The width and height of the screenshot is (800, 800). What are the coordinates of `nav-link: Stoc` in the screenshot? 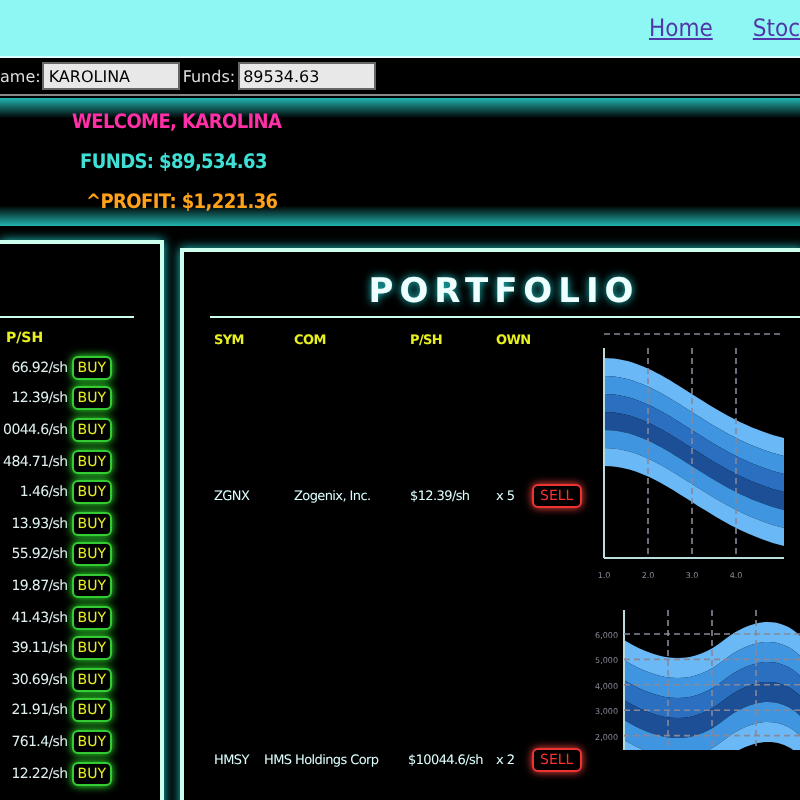 It's located at (776, 28).